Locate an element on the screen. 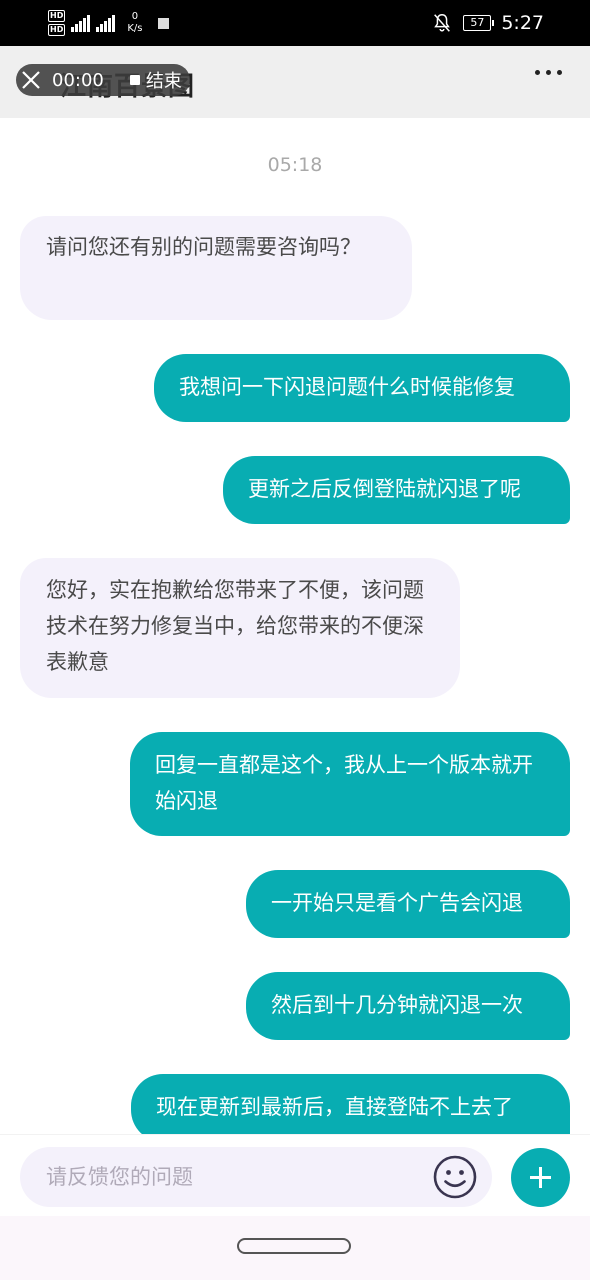  chat-header: 江南百景图 00:00 结束 is located at coordinates (295, 82).